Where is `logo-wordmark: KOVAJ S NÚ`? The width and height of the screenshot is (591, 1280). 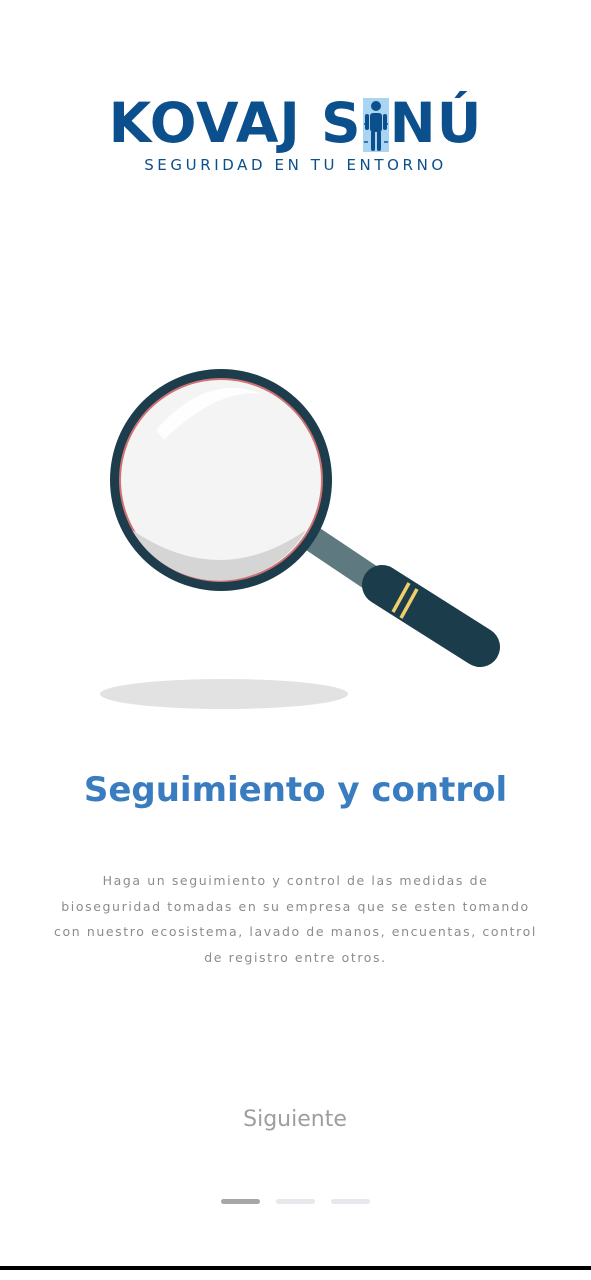
logo-wordmark: KOVAJ S NÚ is located at coordinates (295, 123).